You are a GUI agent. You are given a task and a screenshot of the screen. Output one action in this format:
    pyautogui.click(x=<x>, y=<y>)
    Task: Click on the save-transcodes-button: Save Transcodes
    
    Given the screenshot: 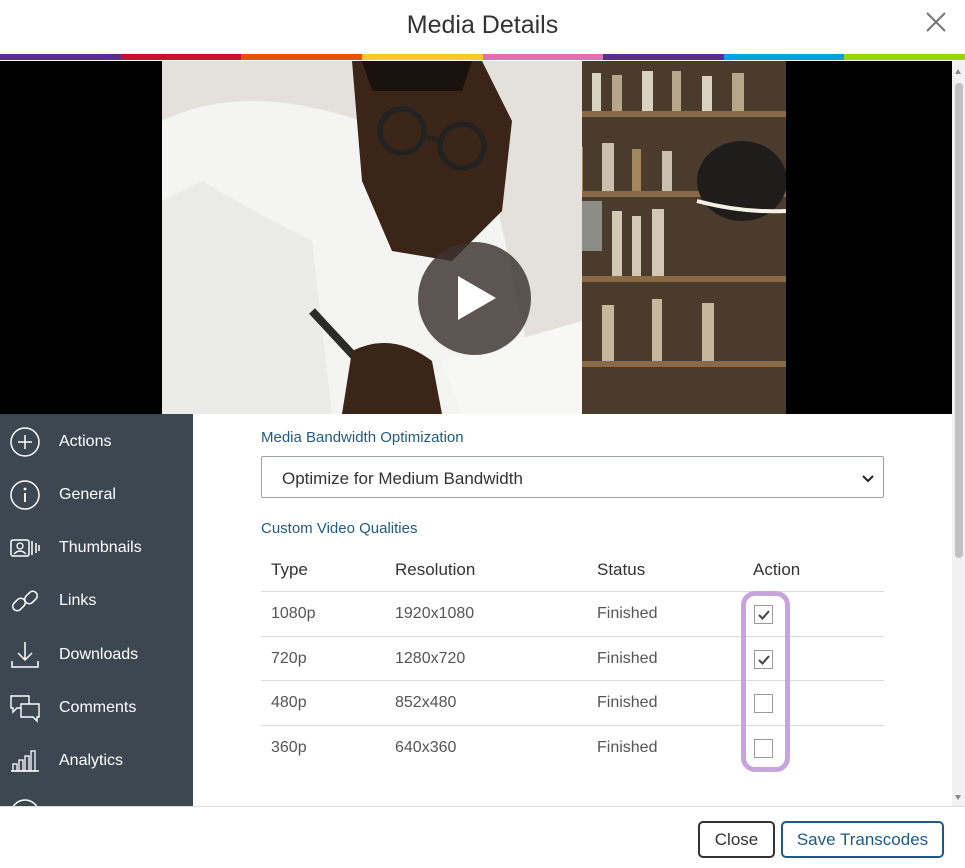 What is the action you would take?
    pyautogui.click(x=862, y=839)
    